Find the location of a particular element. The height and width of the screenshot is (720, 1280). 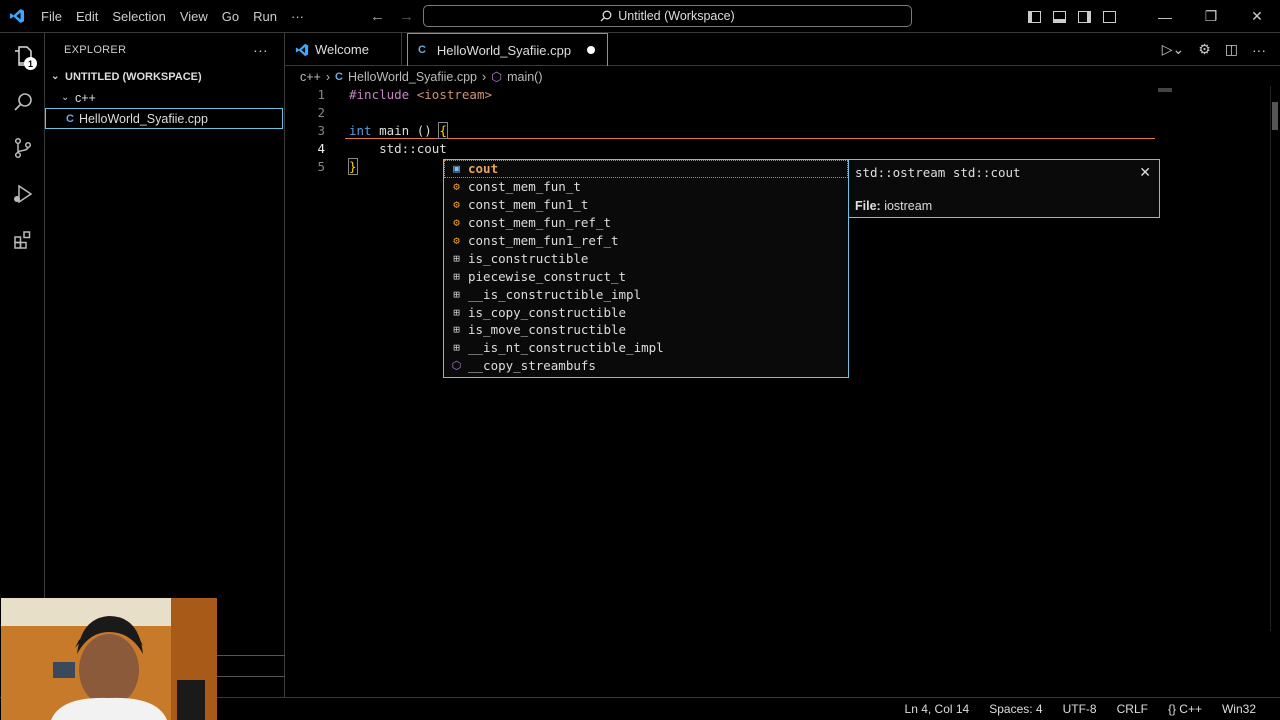

unsaved-dot-icon is located at coordinates (591, 50).